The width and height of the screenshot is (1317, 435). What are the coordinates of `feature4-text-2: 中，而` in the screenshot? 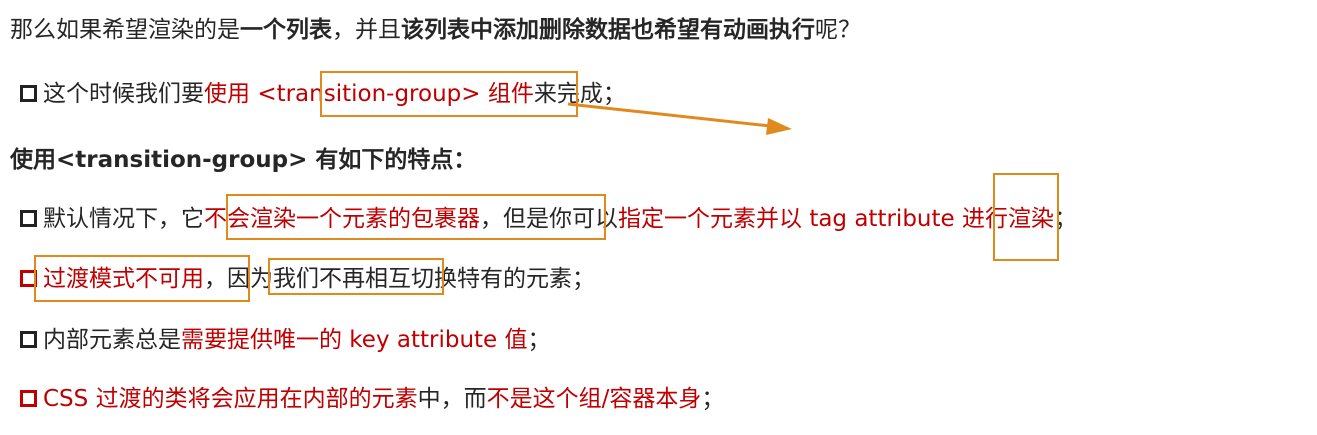 It's located at (452, 399).